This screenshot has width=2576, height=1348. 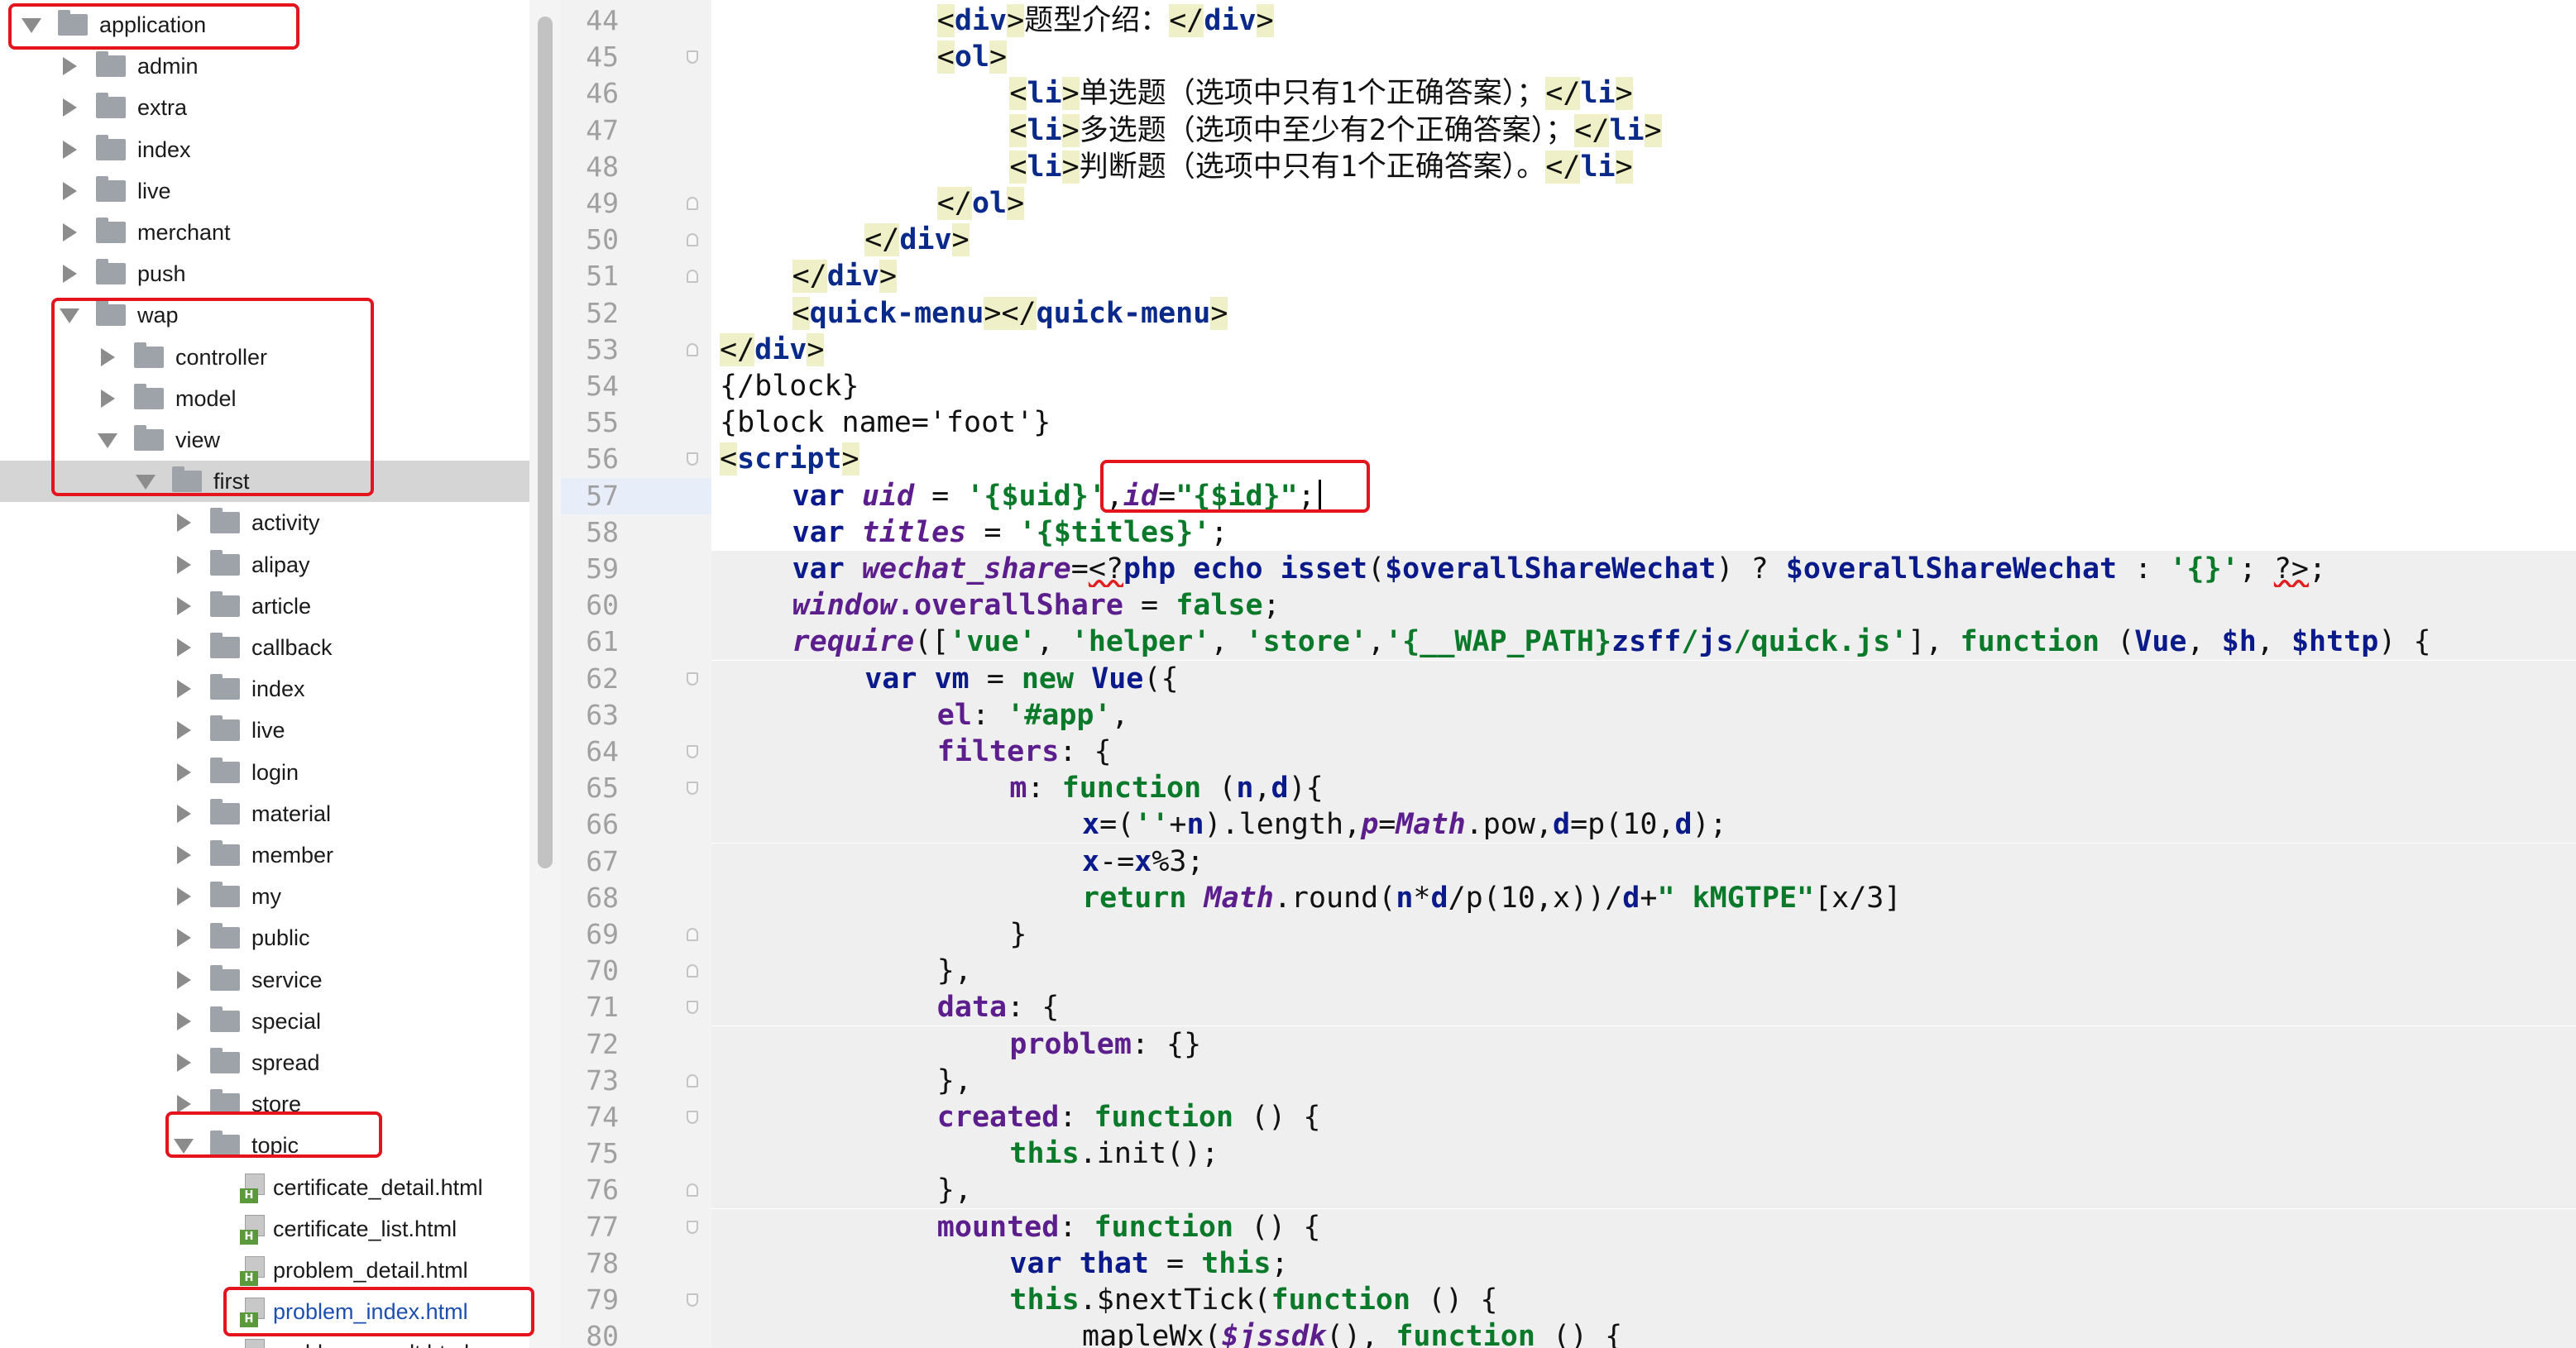 I want to click on tree-item-wap: wap, so click(x=265, y=315).